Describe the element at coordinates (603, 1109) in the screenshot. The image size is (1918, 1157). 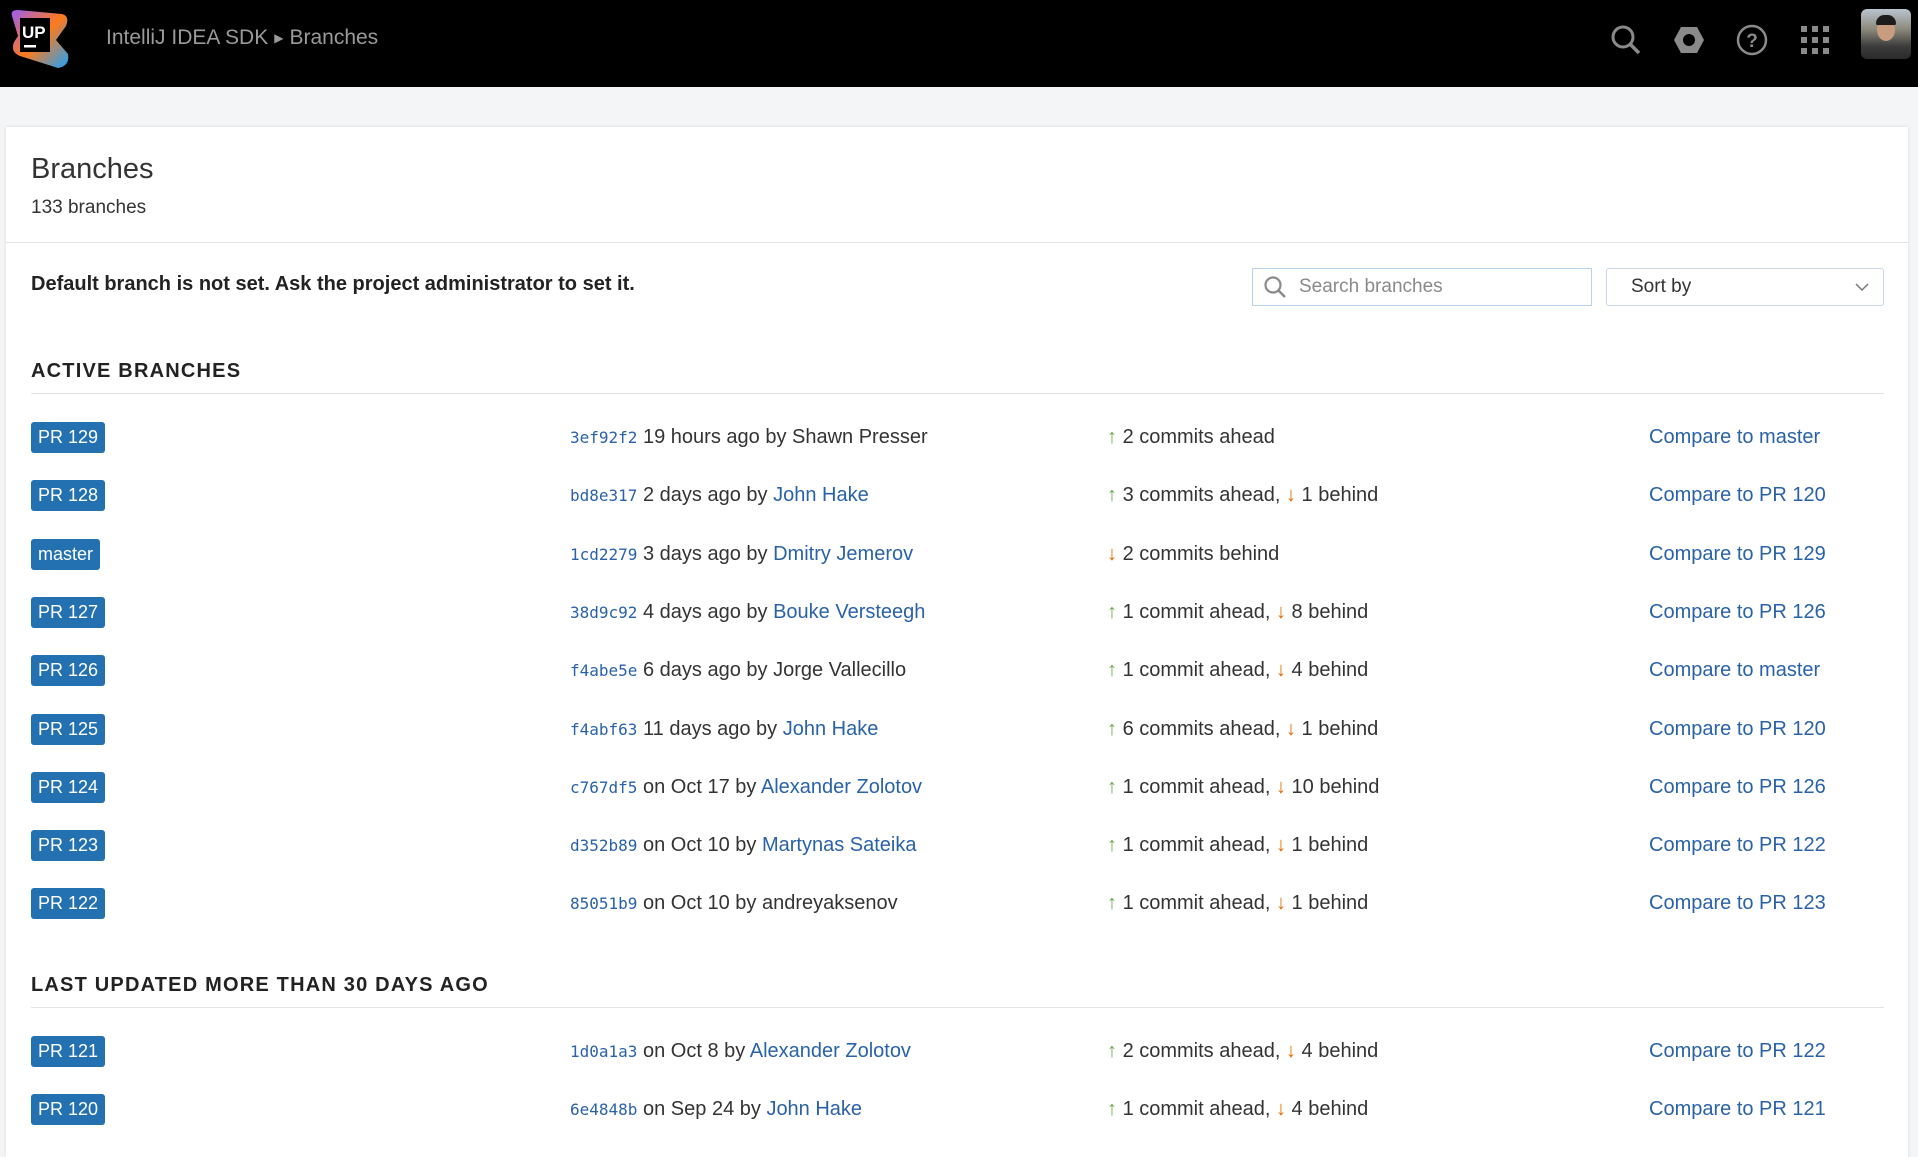
I see `commit-hash-link: 6e4848b` at that location.